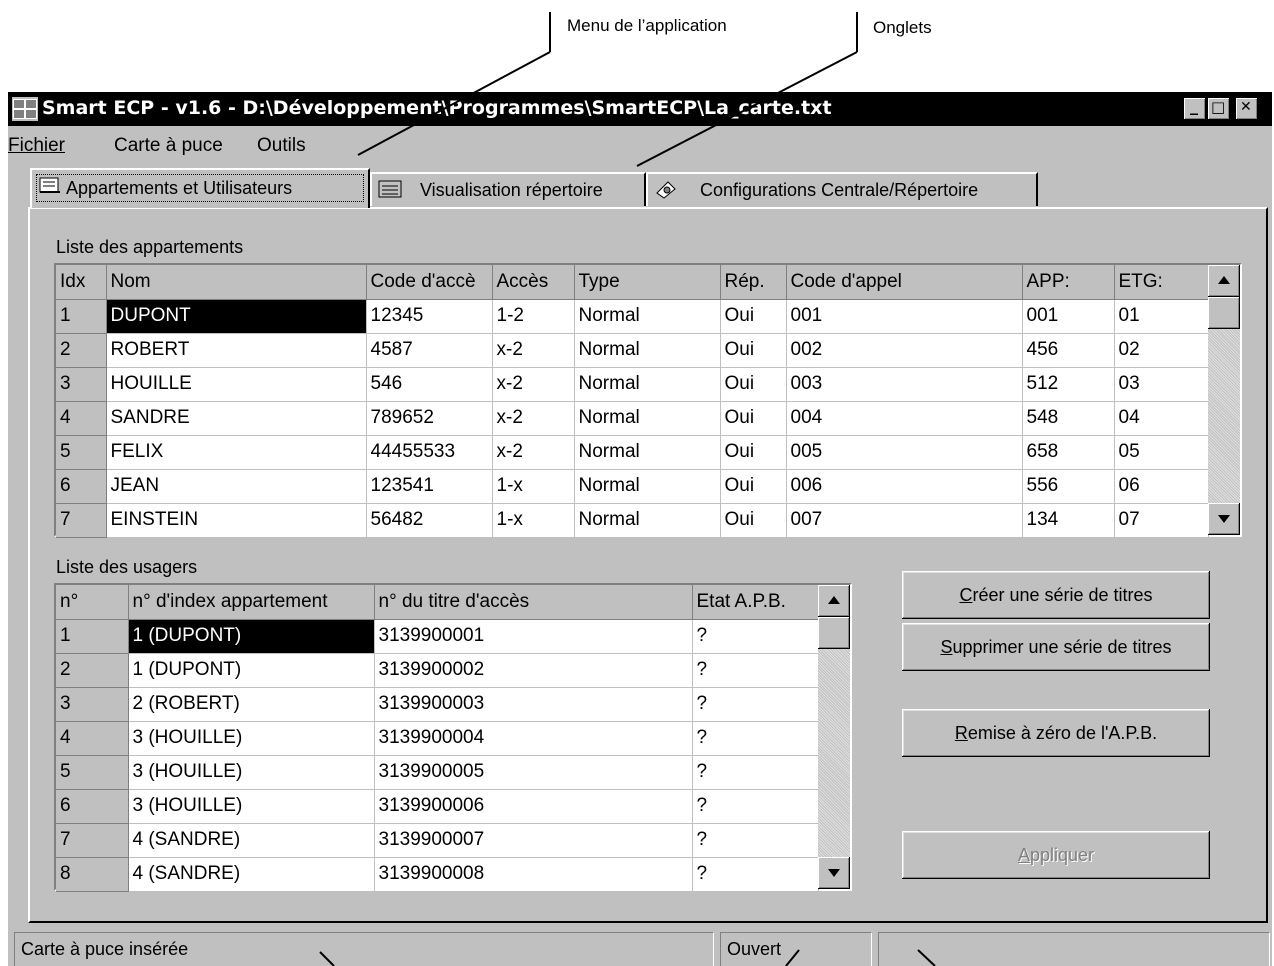 This screenshot has height=966, width=1274. What do you see at coordinates (904, 418) in the screenshot?
I see `table-cell: 004` at bounding box center [904, 418].